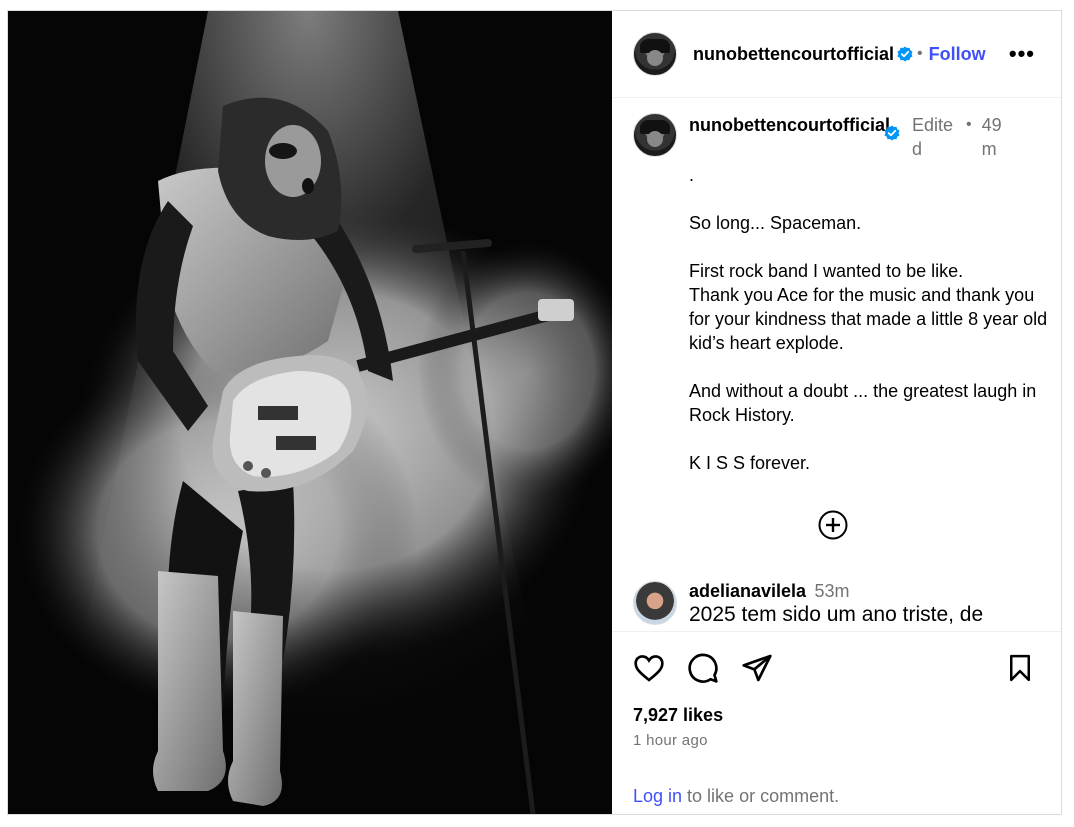 Image resolution: width=1074 pixels, height=827 pixels. I want to click on author-avatar, so click(655, 54).